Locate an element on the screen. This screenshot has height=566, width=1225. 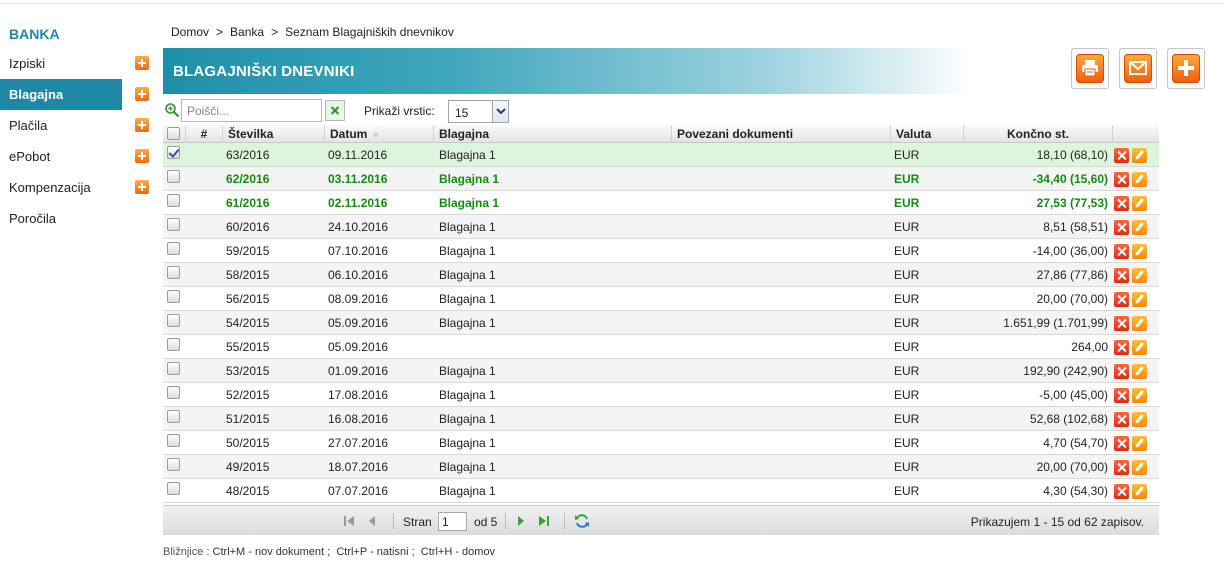
column-povezani-dokumenti: Povezani dokumenti is located at coordinates (780, 134).